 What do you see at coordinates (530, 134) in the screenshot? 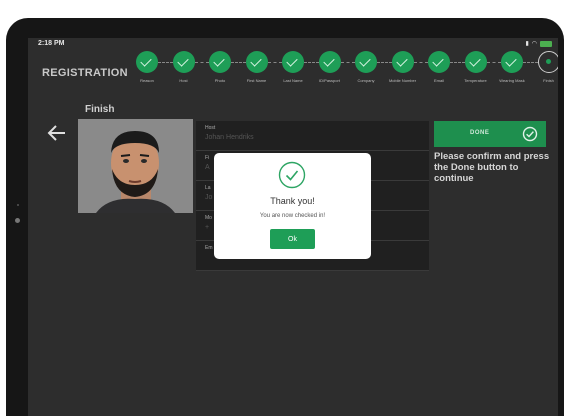
I see `check-circle-icon` at bounding box center [530, 134].